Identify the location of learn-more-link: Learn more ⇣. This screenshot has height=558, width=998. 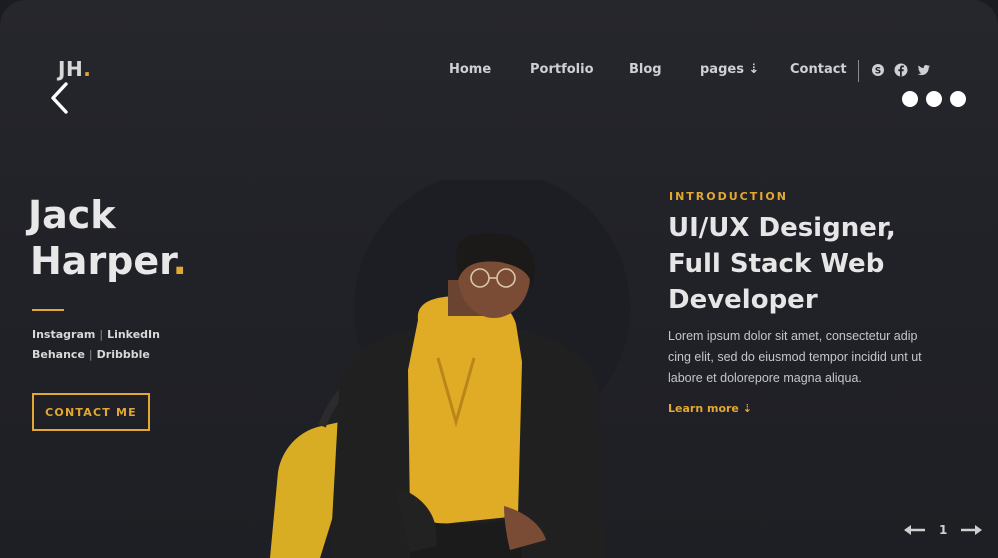
(710, 408).